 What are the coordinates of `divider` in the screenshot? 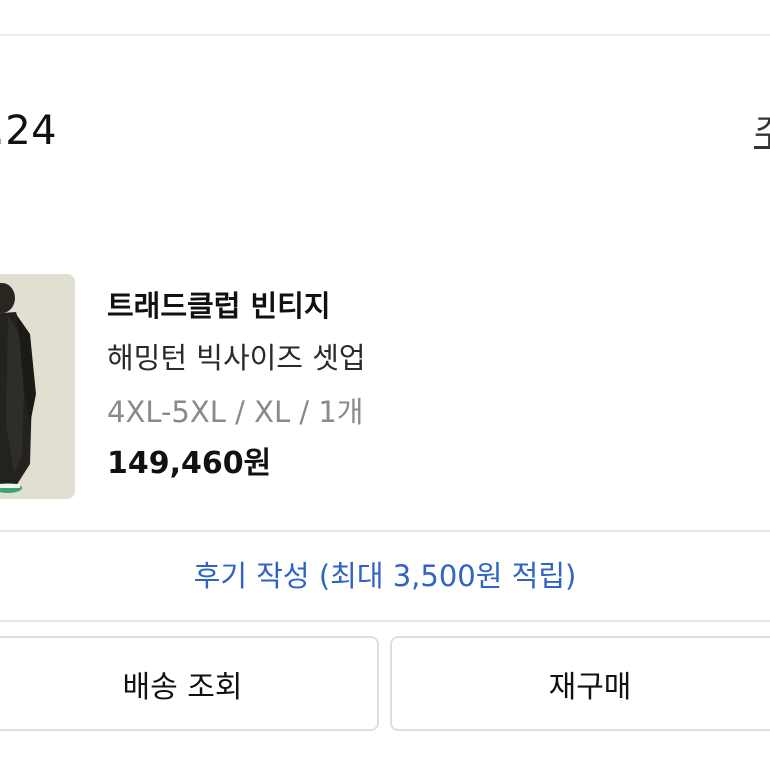 It's located at (385, 35).